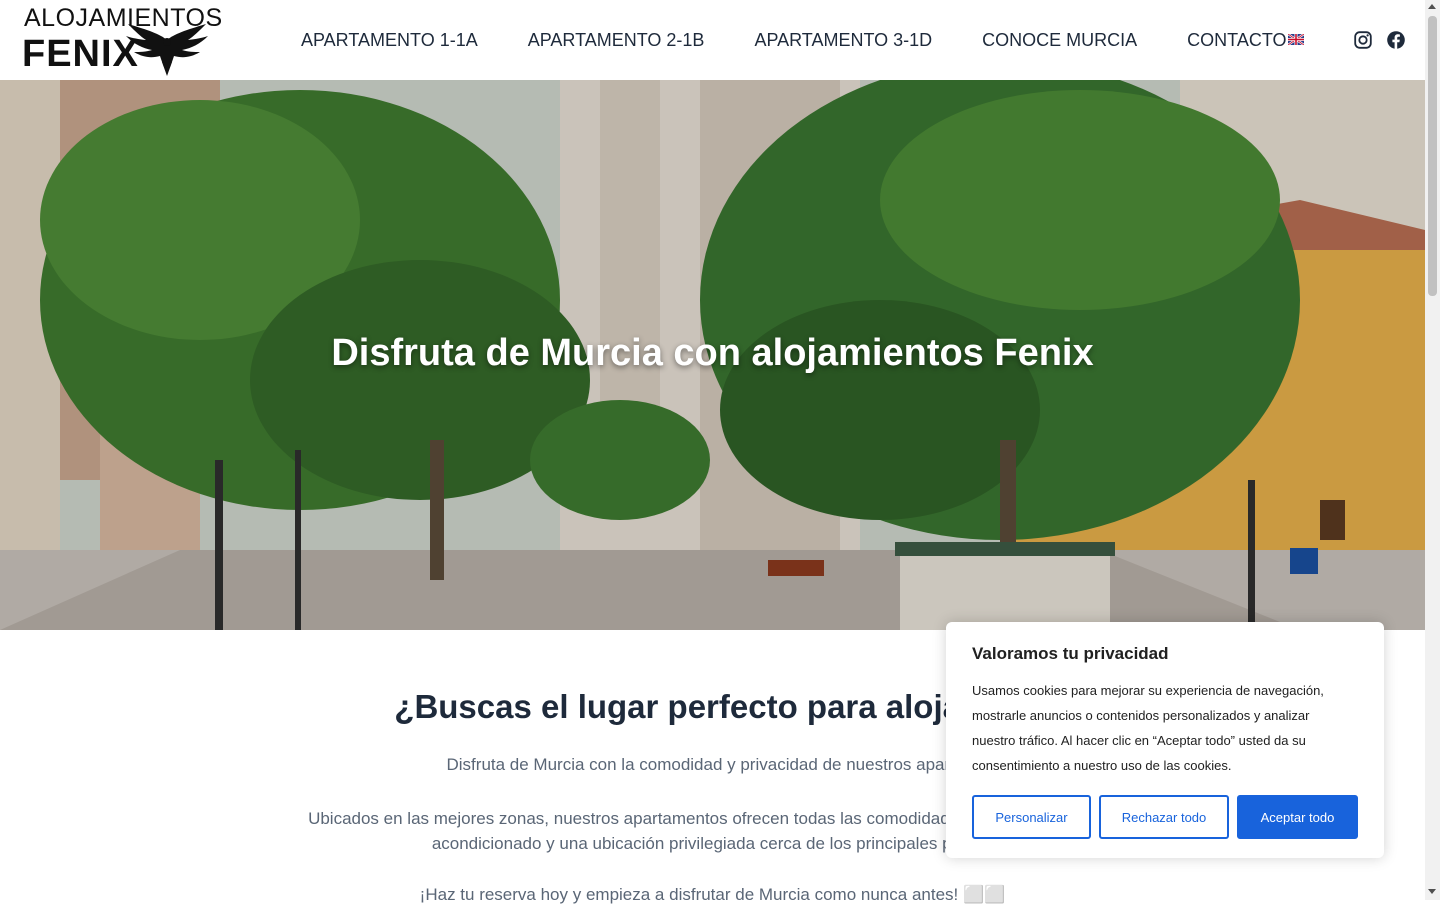  Describe the element at coordinates (389, 40) in the screenshot. I see `nav-apartamento-1-1a: APARTAMENTO 1-1A` at that location.